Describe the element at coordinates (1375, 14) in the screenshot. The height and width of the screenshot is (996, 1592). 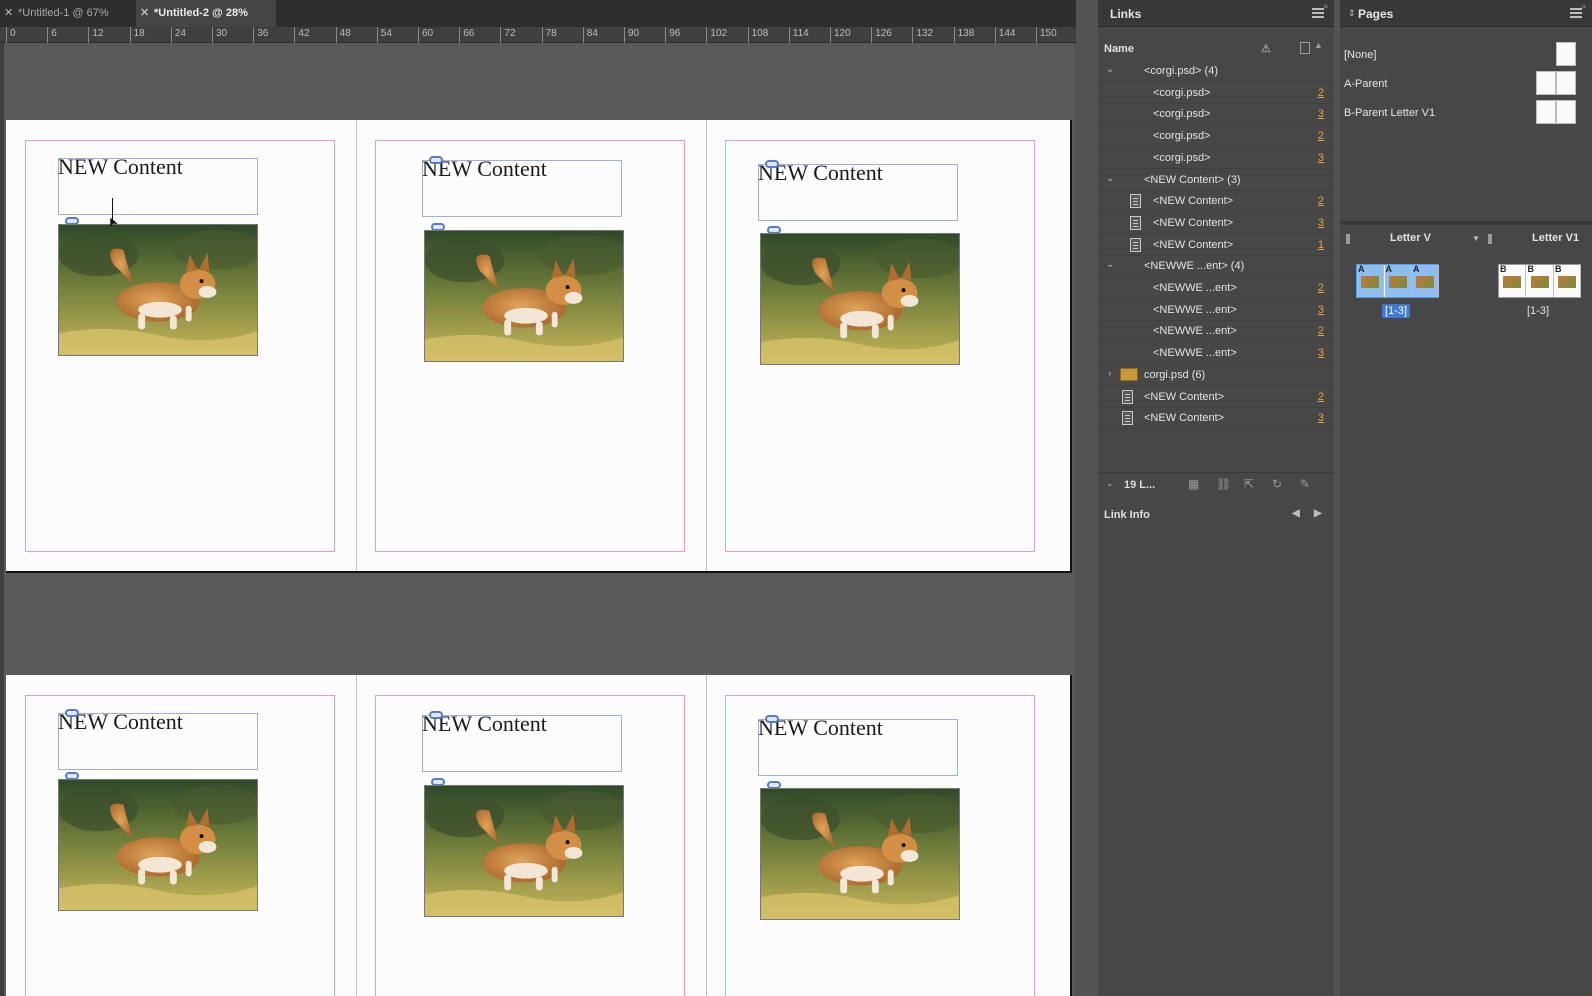
I see `pages-panel-tab: Pages` at that location.